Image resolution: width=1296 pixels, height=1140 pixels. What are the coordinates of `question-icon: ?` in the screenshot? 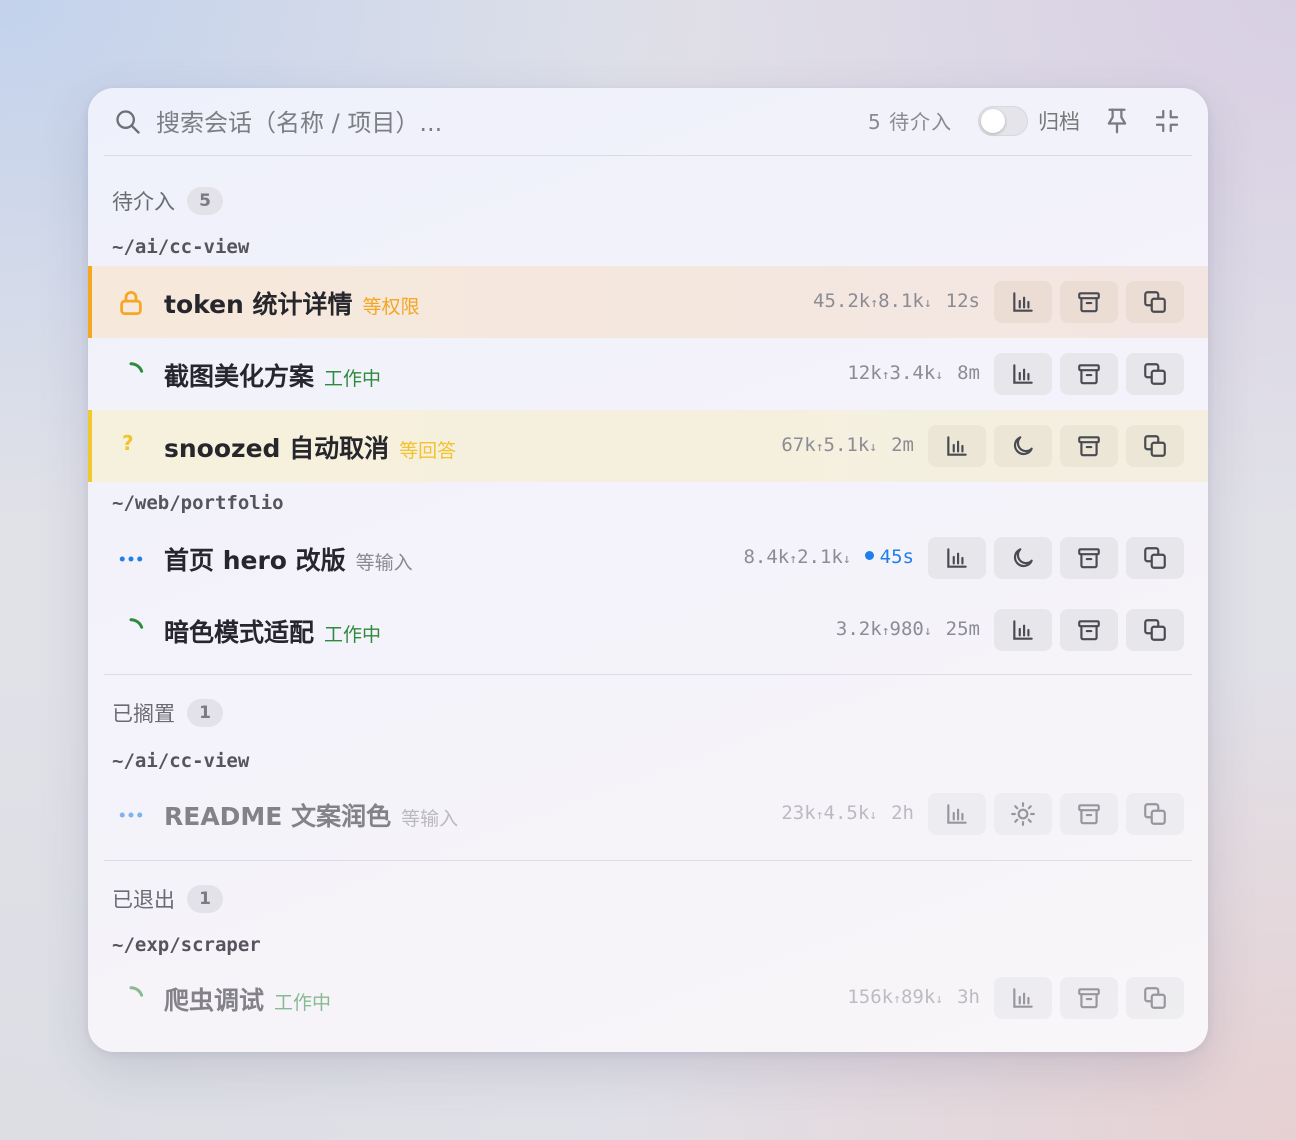 It's located at (128, 443).